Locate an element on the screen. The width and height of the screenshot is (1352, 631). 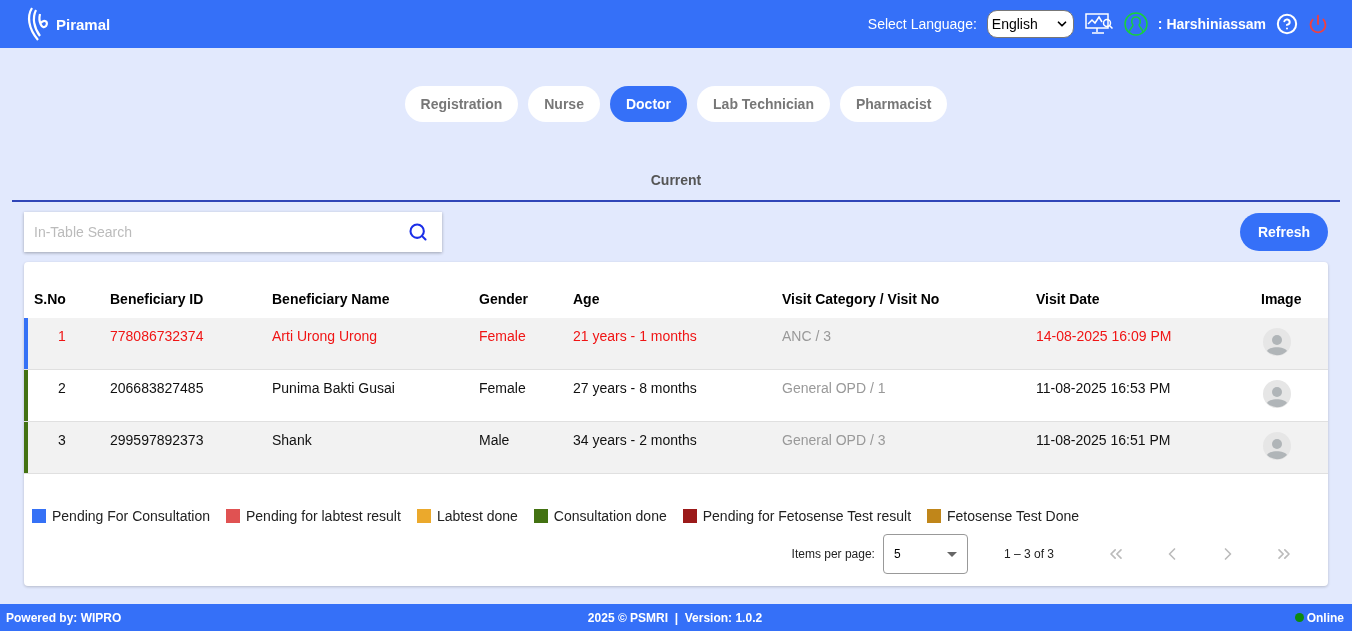
language-select: English is located at coordinates (1030, 24).